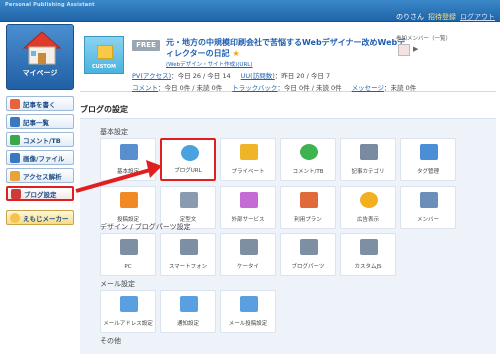 The image size is (500, 354). I want to click on sidebar-item-label: コメント/TB, so click(42, 140).